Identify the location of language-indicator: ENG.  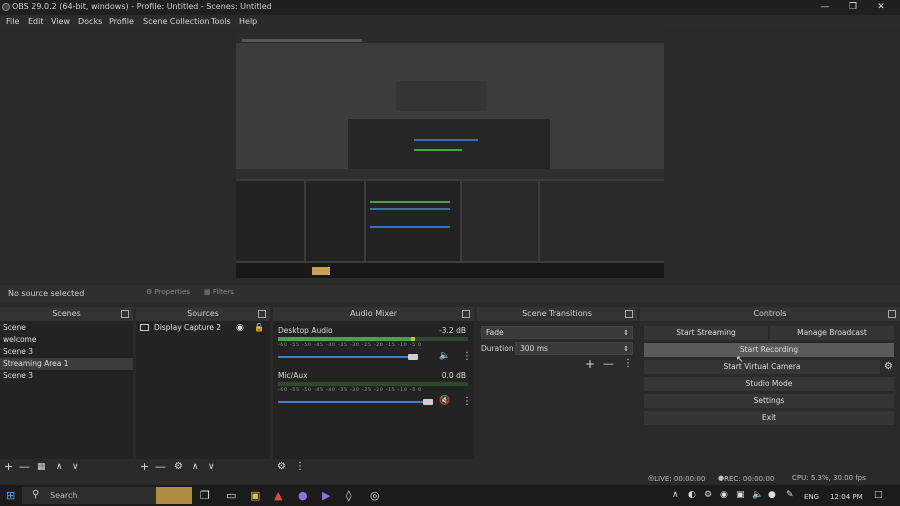
(811, 497).